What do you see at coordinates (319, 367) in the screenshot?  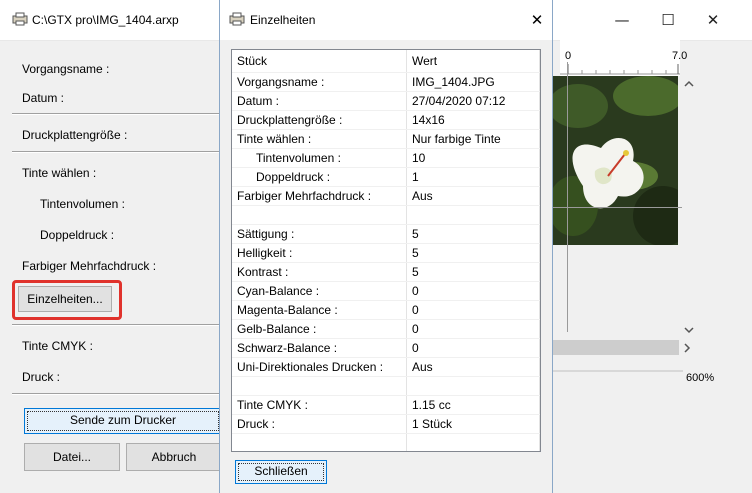 I see `item-label: Uni-Direktionales Drucken :` at bounding box center [319, 367].